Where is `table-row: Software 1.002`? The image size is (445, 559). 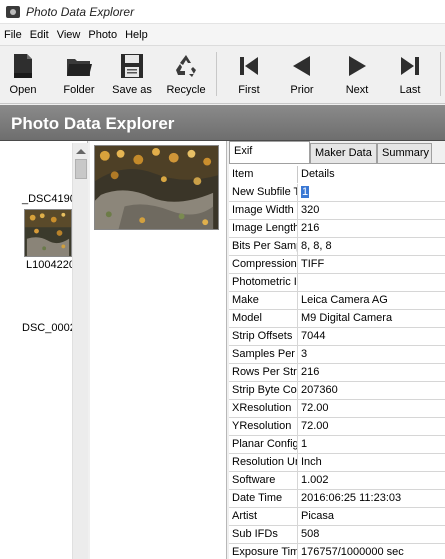
table-row: Software 1.002 is located at coordinates (337, 481).